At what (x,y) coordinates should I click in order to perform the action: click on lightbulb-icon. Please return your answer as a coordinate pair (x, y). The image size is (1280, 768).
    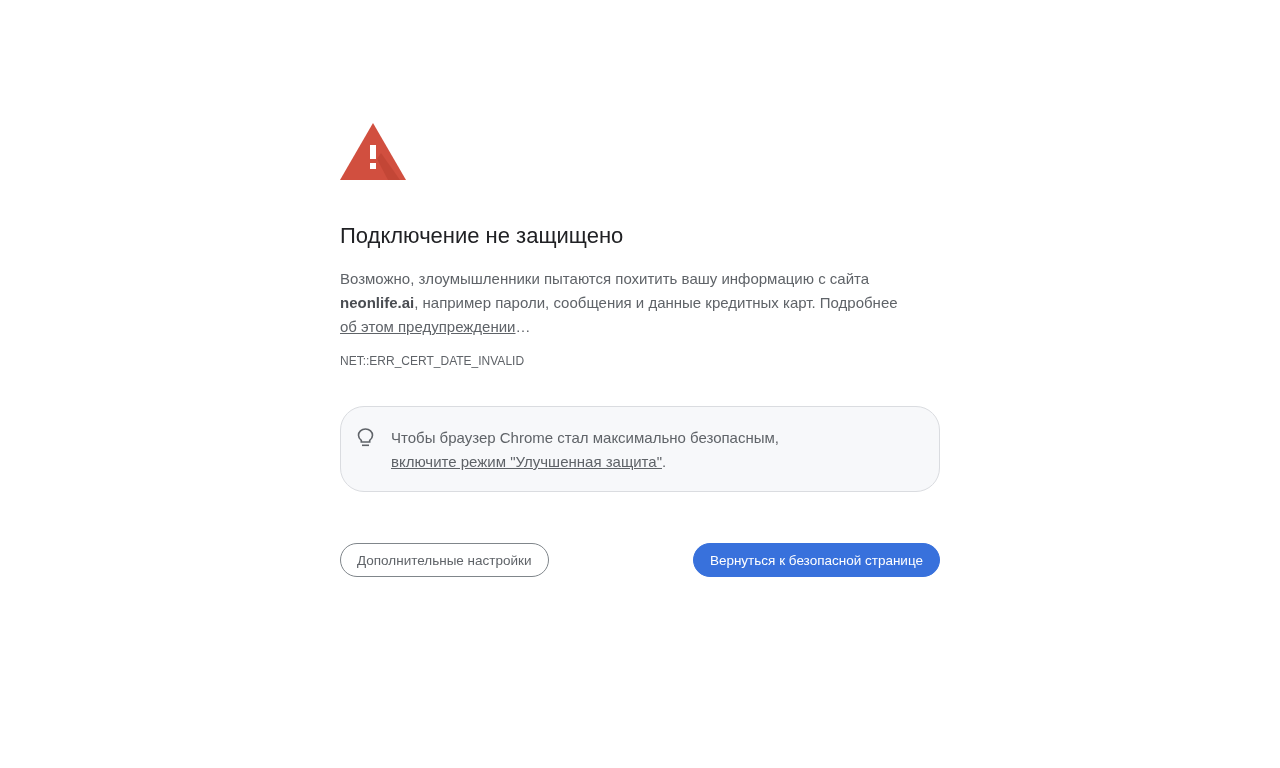
    Looking at the image, I should click on (365, 437).